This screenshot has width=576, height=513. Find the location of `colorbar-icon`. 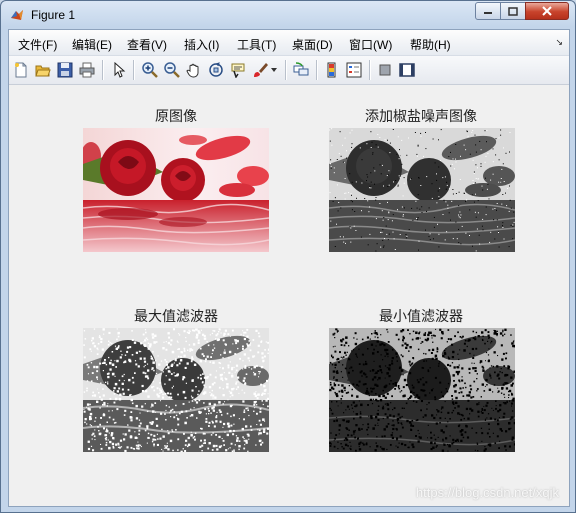

colorbar-icon is located at coordinates (332, 70).